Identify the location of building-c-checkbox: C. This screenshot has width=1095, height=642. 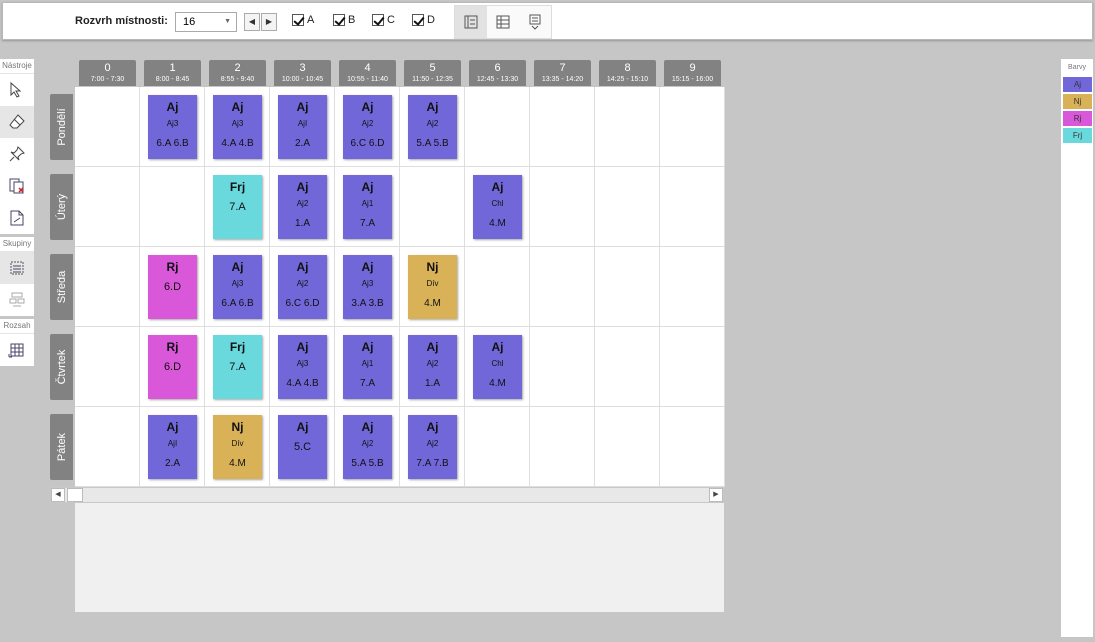
(383, 22).